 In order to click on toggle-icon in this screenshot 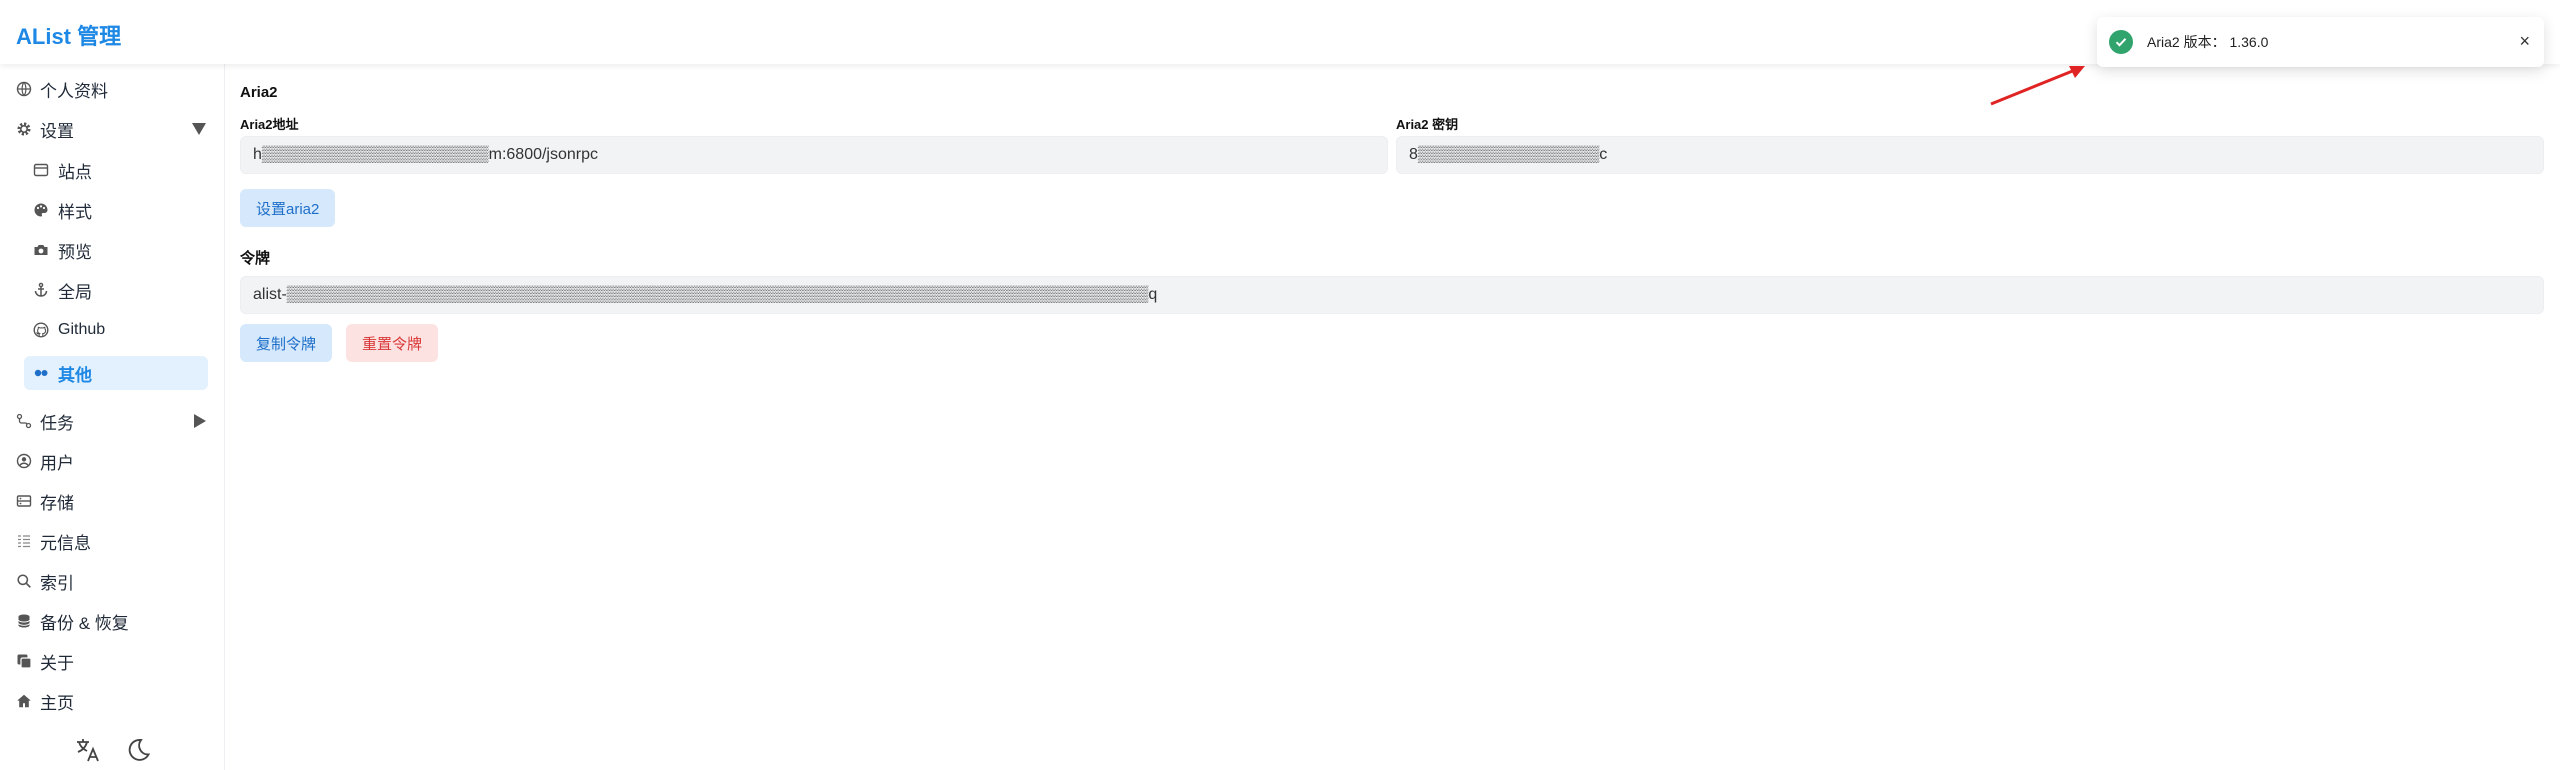, I will do `click(41, 373)`.